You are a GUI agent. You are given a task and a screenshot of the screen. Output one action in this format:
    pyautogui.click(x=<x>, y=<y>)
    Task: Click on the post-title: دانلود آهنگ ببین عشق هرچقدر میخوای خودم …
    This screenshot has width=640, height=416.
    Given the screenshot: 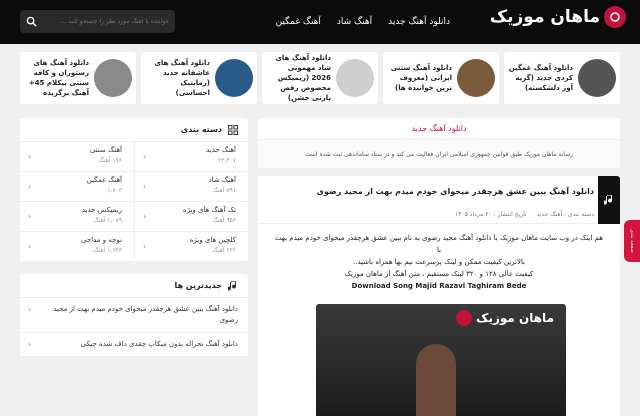 What is the action you would take?
    pyautogui.click(x=439, y=191)
    